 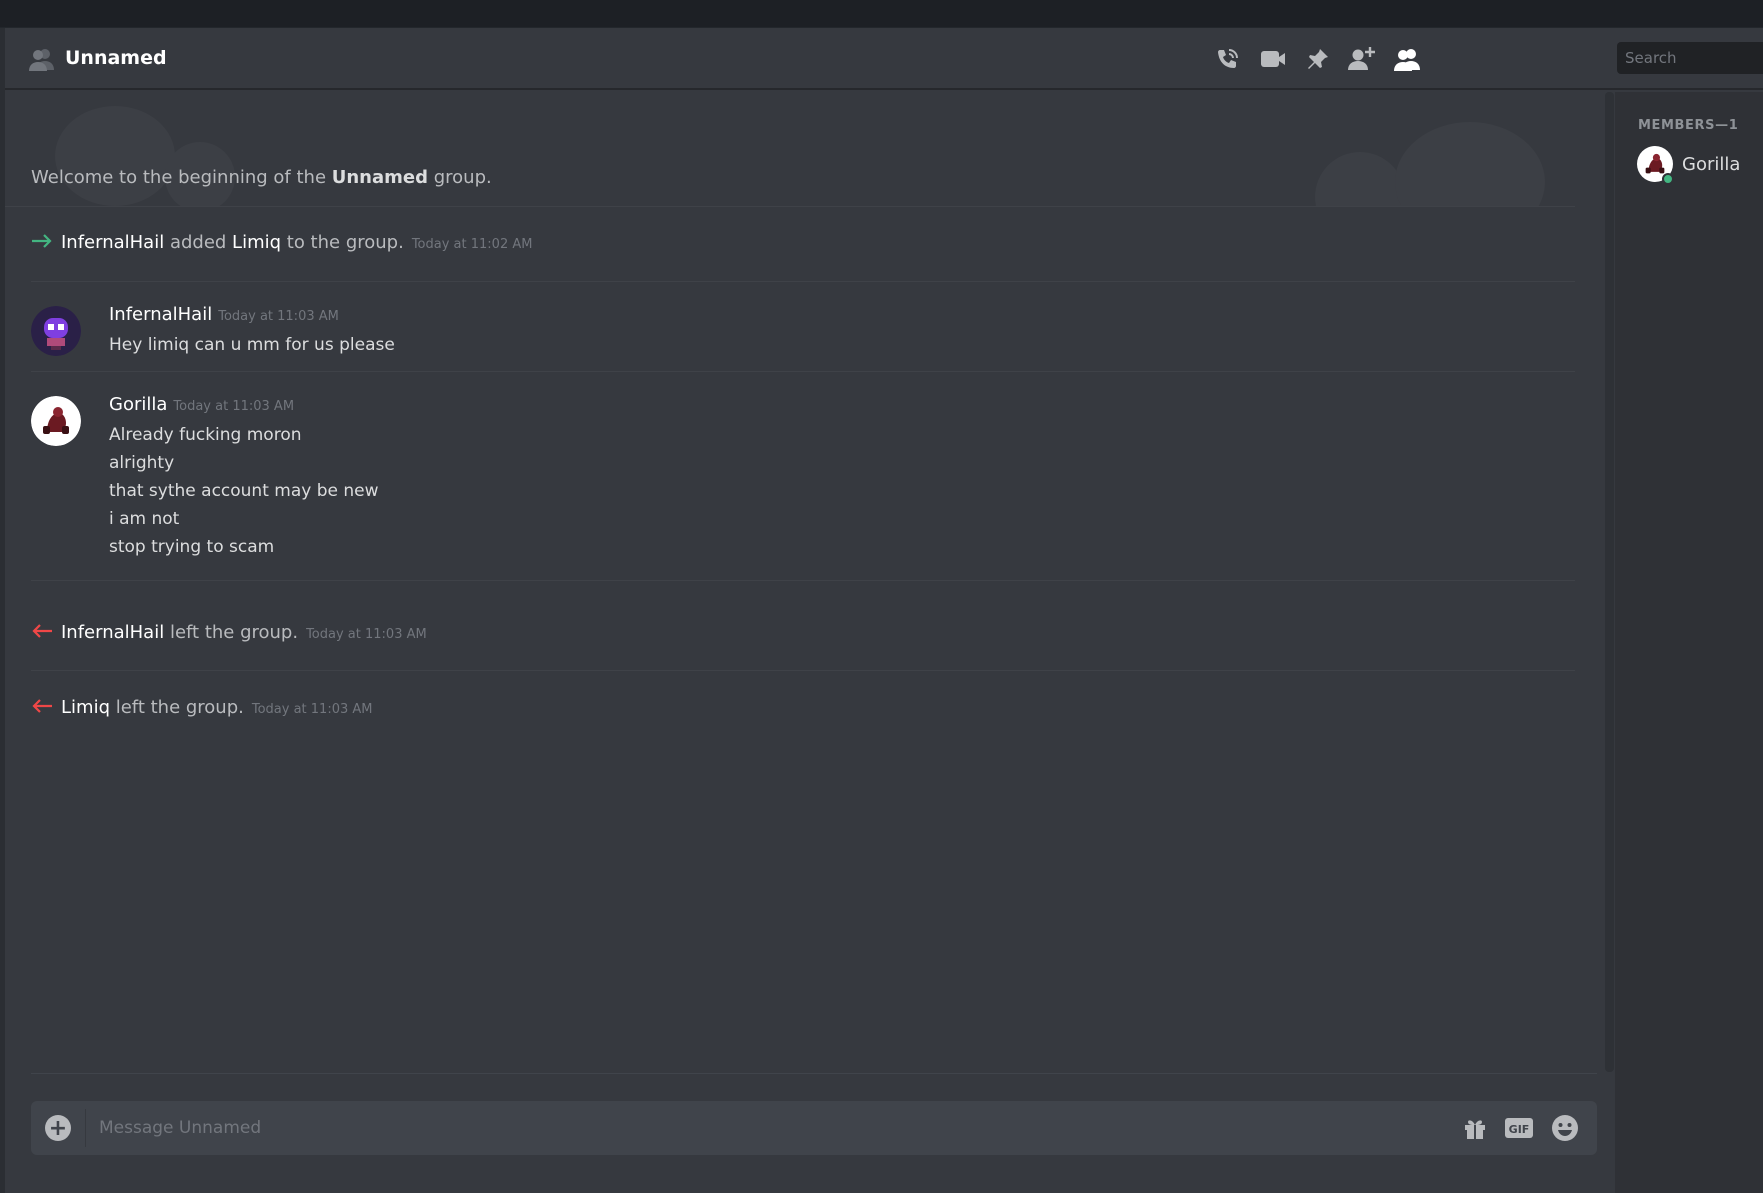 I want to click on add-attachment-icon: +, so click(x=58, y=1128).